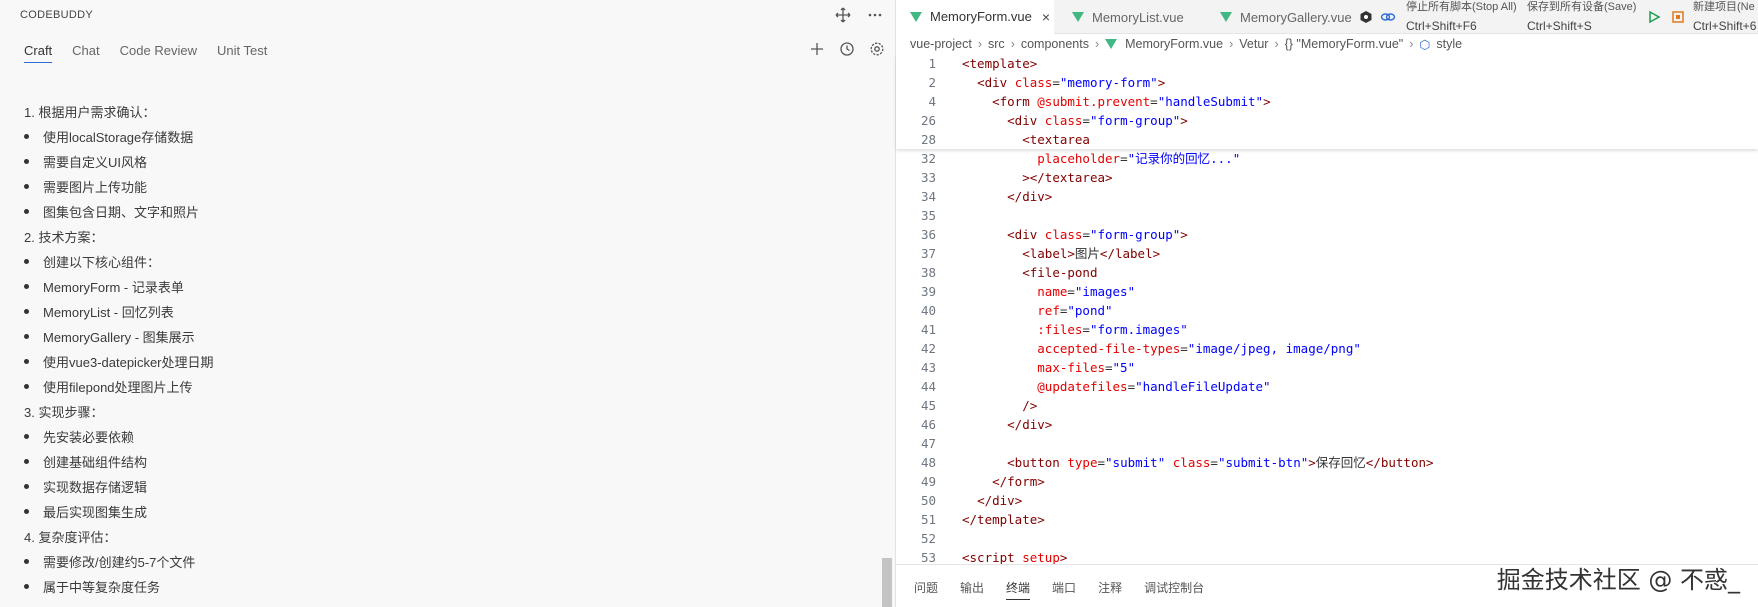 Image resolution: width=1758 pixels, height=607 pixels. I want to click on add-icon, so click(817, 49).